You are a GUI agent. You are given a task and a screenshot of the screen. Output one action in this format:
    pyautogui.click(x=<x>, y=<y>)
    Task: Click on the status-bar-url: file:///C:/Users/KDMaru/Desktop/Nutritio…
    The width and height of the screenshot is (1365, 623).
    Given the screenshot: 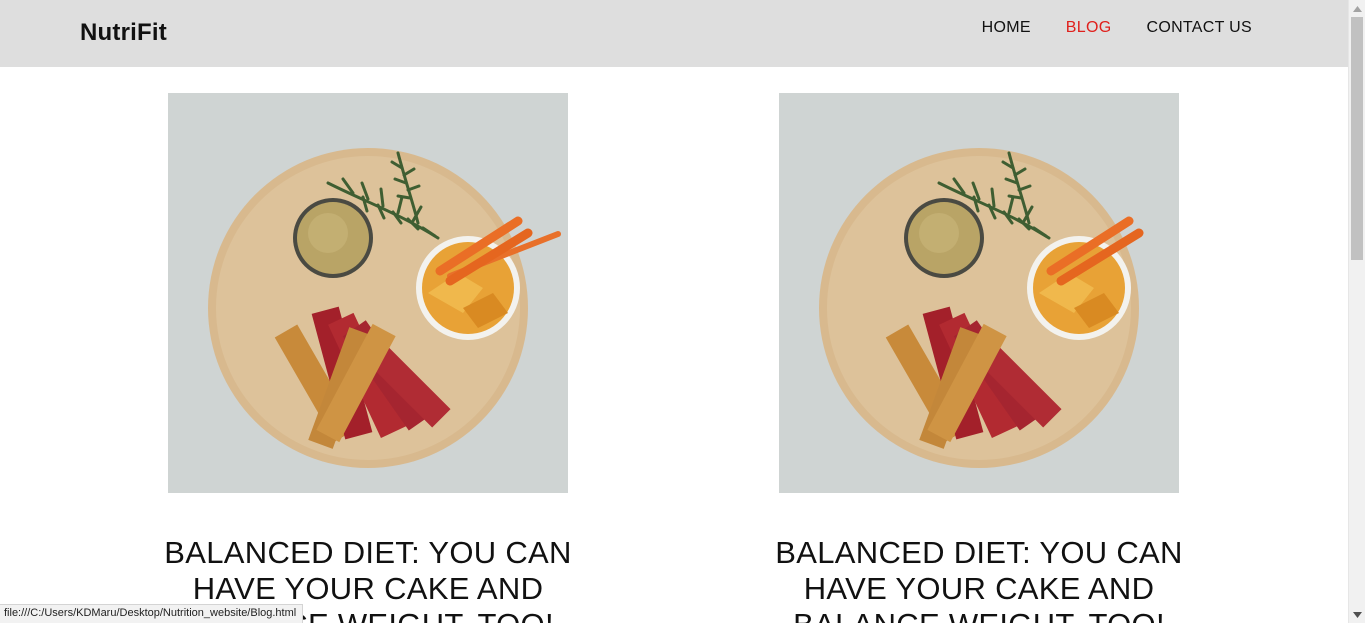 What is the action you would take?
    pyautogui.click(x=152, y=613)
    